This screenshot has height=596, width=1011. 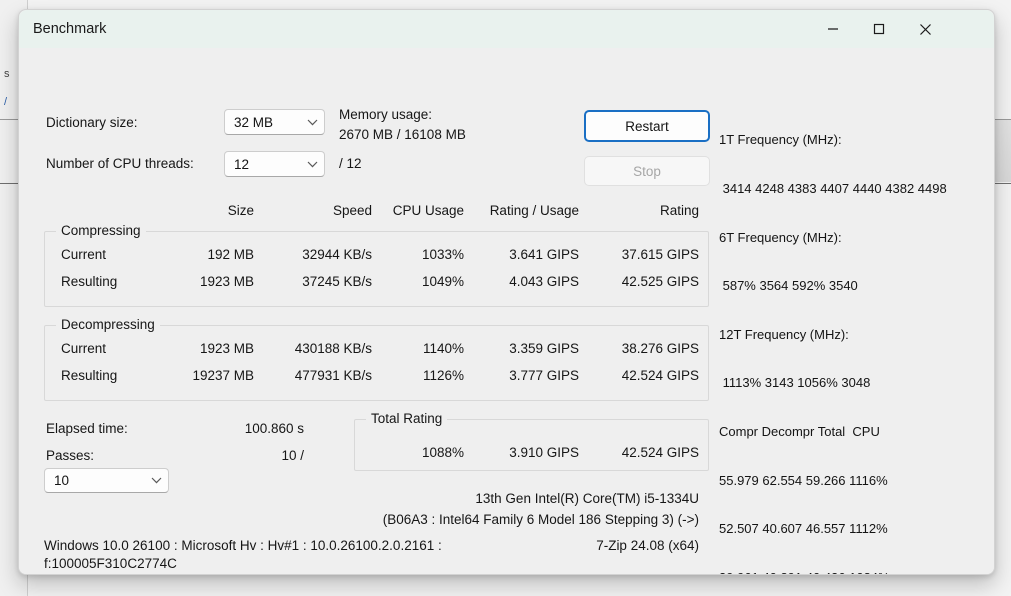 I want to click on passes-label: Passes:, so click(x=70, y=455).